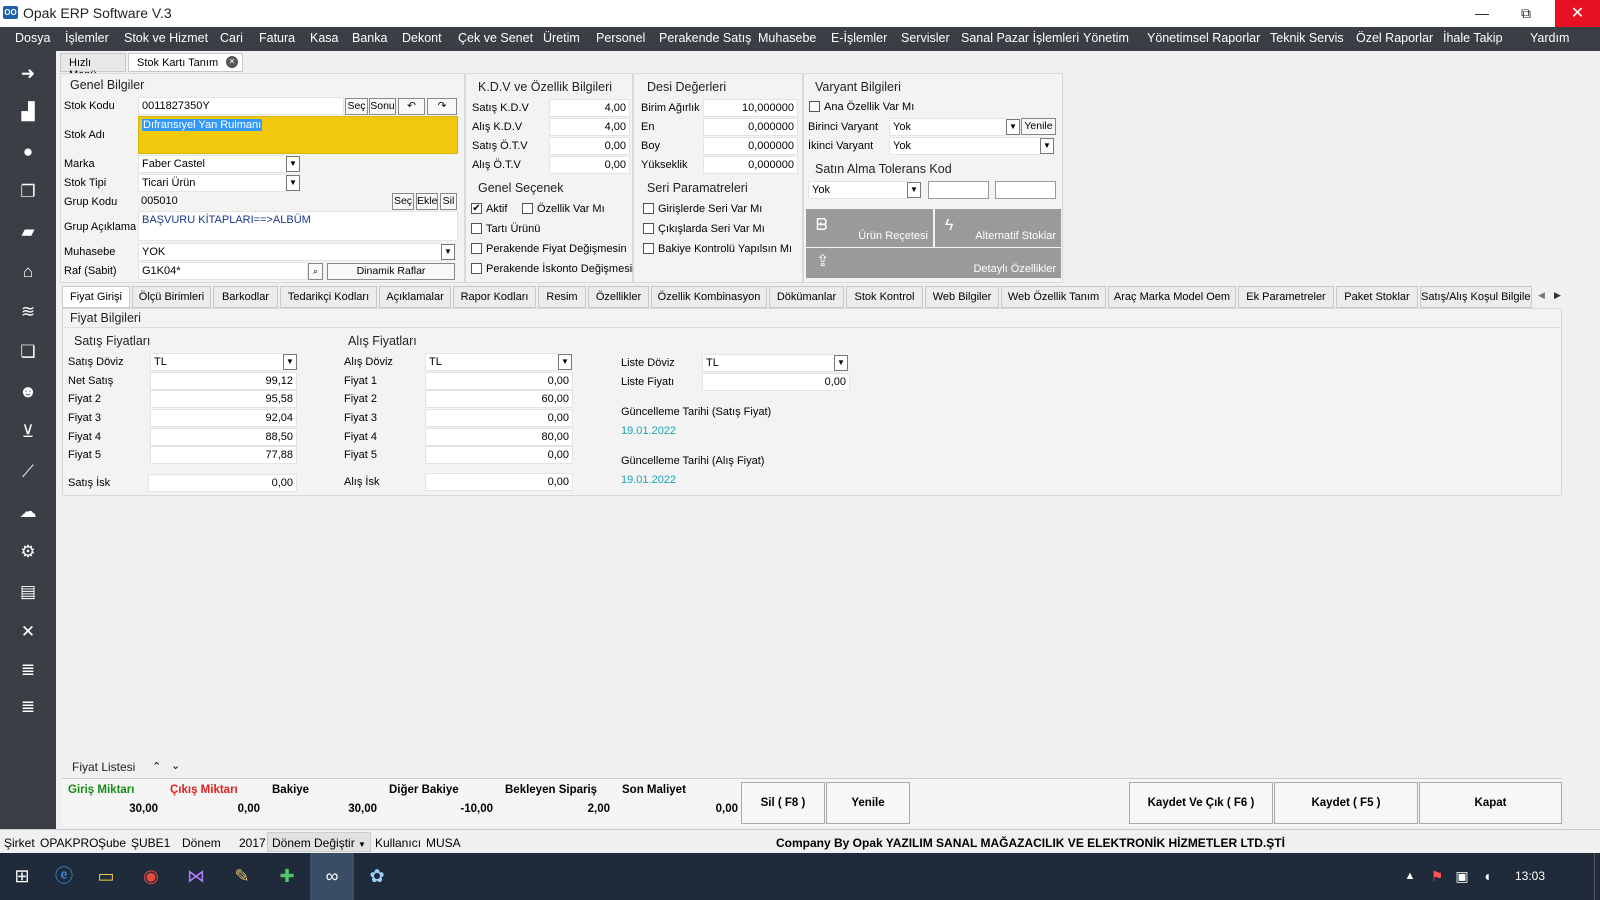  I want to click on gear-icon: ⚙, so click(28, 552).